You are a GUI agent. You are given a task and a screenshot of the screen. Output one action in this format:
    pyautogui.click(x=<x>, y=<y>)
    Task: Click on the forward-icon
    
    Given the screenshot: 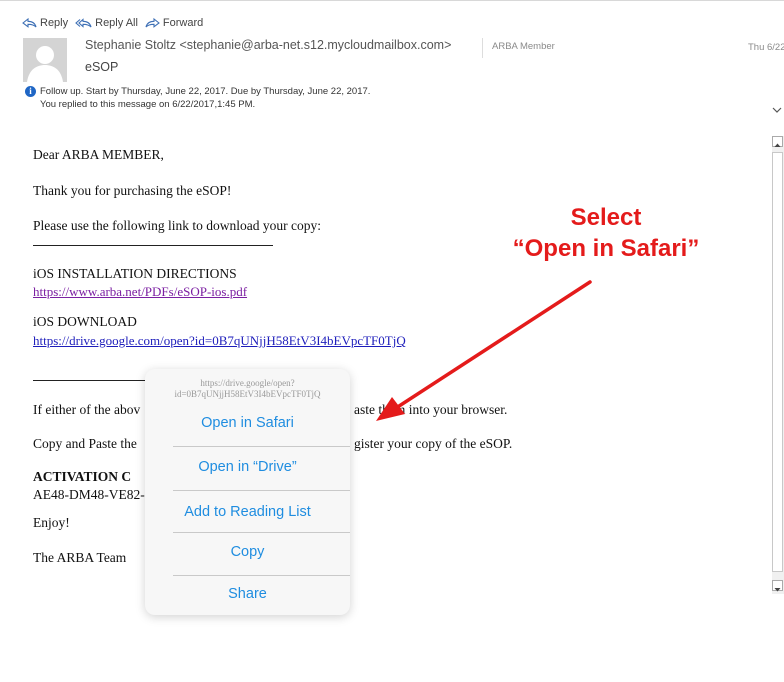 What is the action you would take?
    pyautogui.click(x=152, y=22)
    